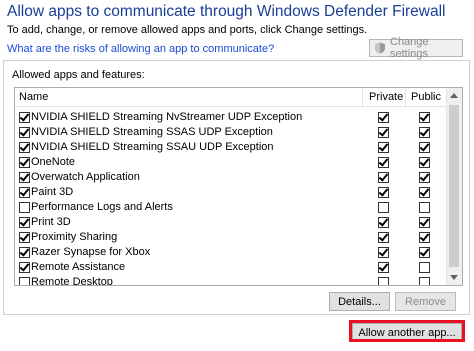  Describe the element at coordinates (231, 222) in the screenshot. I see `table-row: Print 3D` at that location.